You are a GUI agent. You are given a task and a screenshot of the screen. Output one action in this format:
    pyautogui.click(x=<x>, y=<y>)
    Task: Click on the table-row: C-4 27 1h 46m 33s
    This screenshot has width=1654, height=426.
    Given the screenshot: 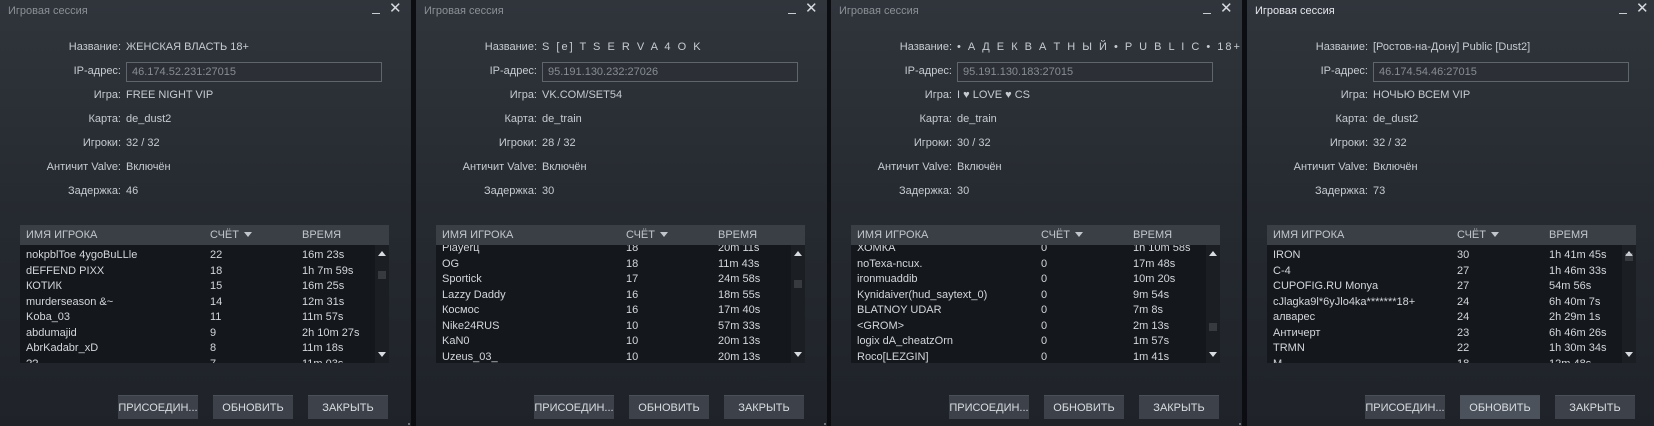 What is the action you would take?
    pyautogui.click(x=1443, y=272)
    